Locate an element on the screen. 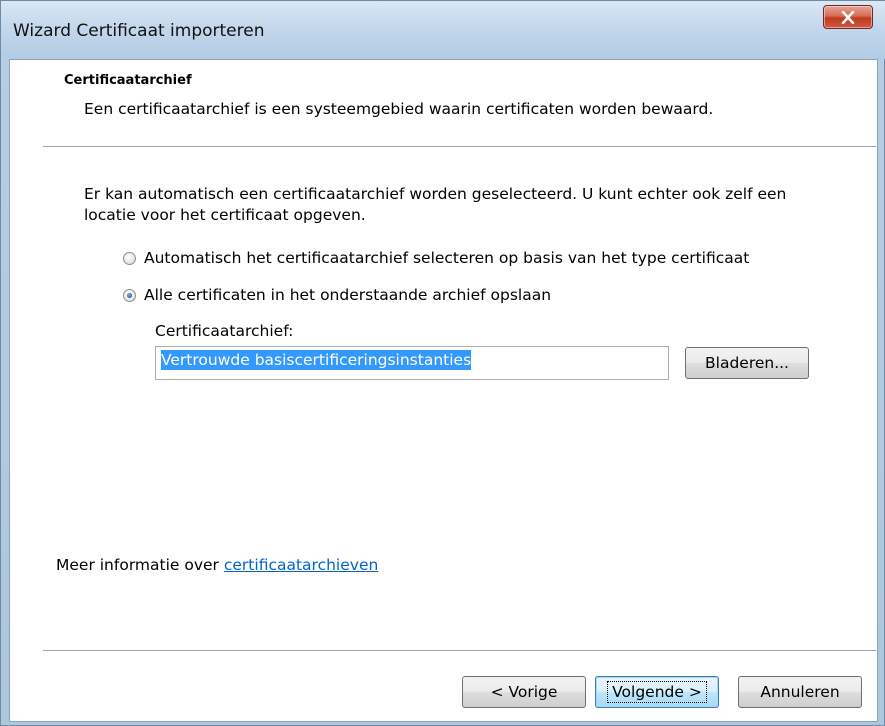 The height and width of the screenshot is (726, 885). radio-manual-store-button is located at coordinates (129, 295).